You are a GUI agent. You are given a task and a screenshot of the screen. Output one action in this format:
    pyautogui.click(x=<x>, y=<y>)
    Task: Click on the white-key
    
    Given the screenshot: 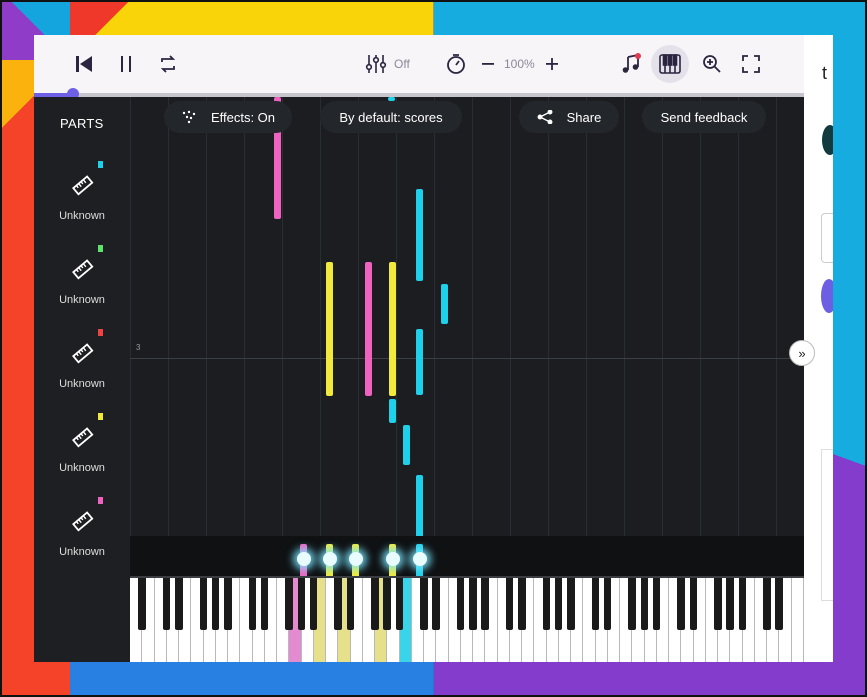 What is the action you would take?
    pyautogui.click(x=797, y=620)
    